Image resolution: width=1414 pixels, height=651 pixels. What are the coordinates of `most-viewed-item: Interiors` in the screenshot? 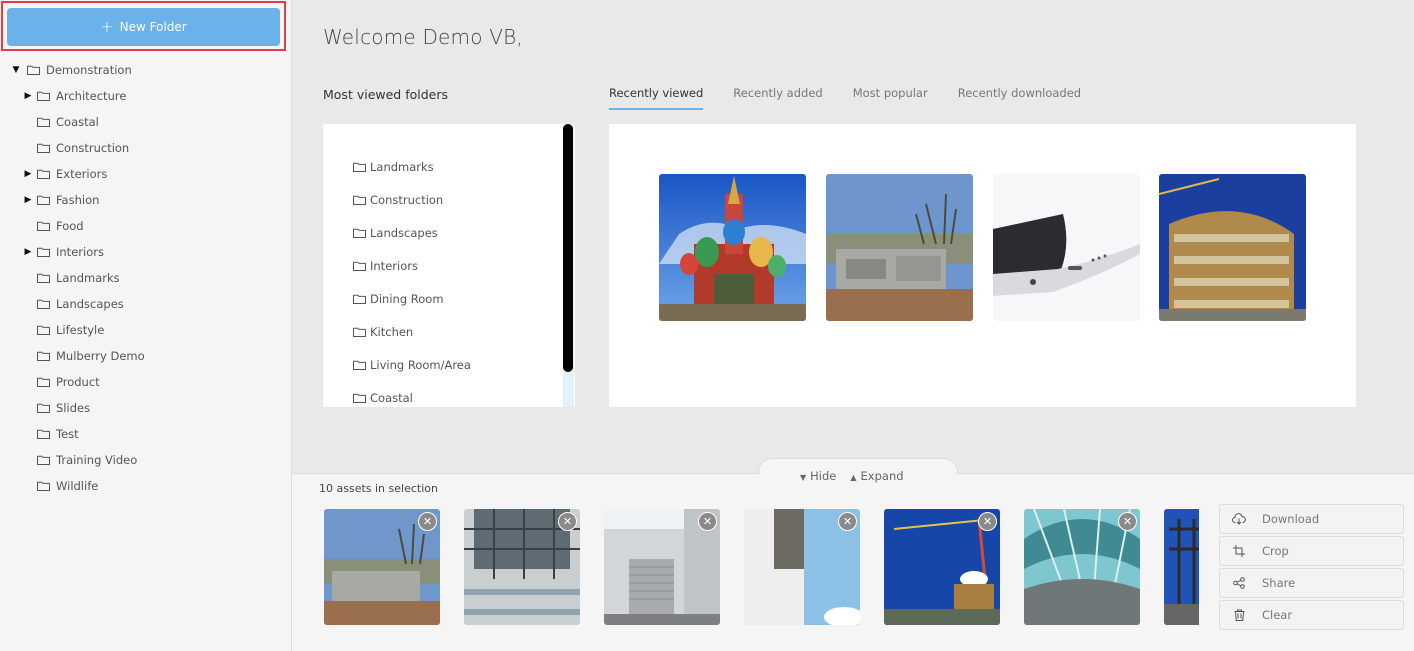 It's located at (412, 265).